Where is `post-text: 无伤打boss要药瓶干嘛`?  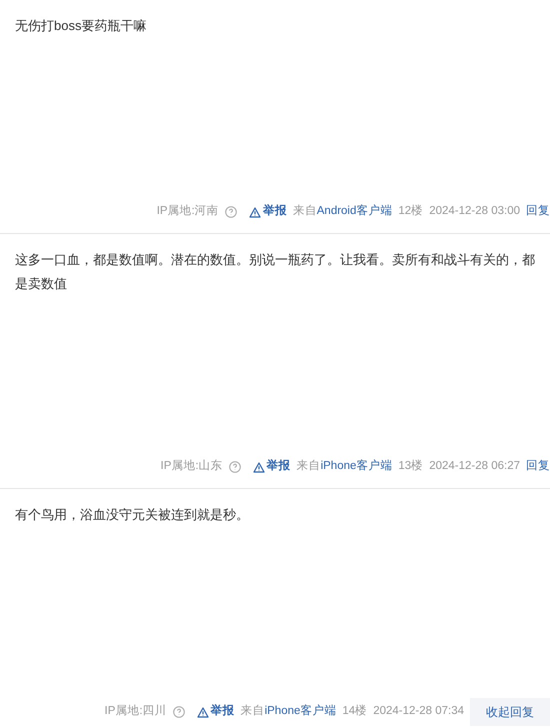 post-text: 无伤打boss要药瓶干嘛 is located at coordinates (81, 26).